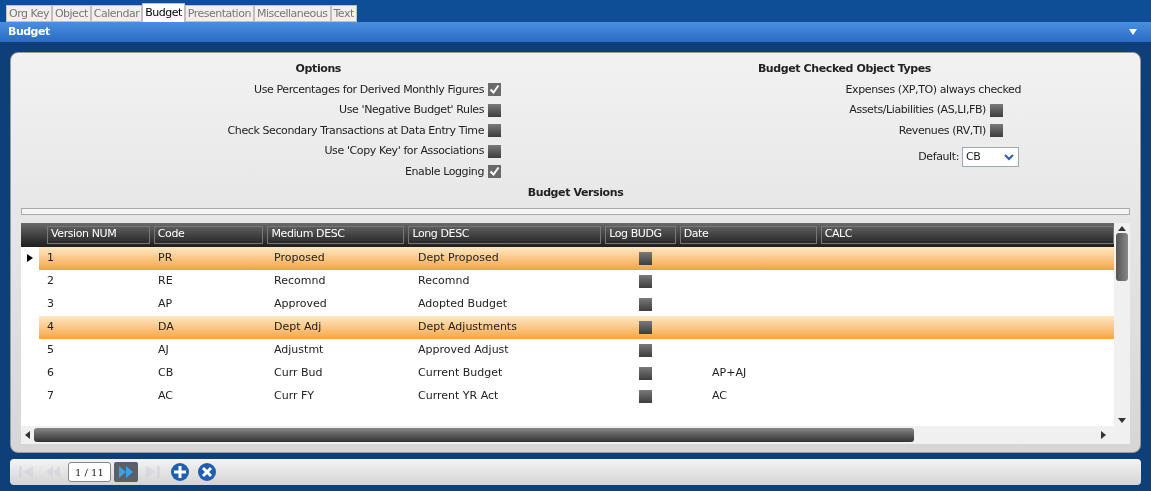  What do you see at coordinates (318, 69) in the screenshot?
I see `options-heading: Options` at bounding box center [318, 69].